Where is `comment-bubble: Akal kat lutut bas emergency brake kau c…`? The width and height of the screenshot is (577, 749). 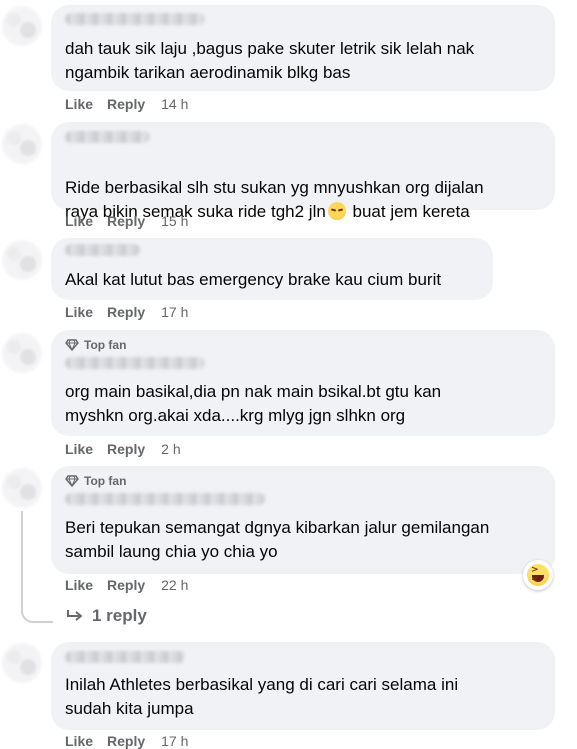 comment-bubble: Akal kat lutut bas emergency brake kau c… is located at coordinates (272, 269).